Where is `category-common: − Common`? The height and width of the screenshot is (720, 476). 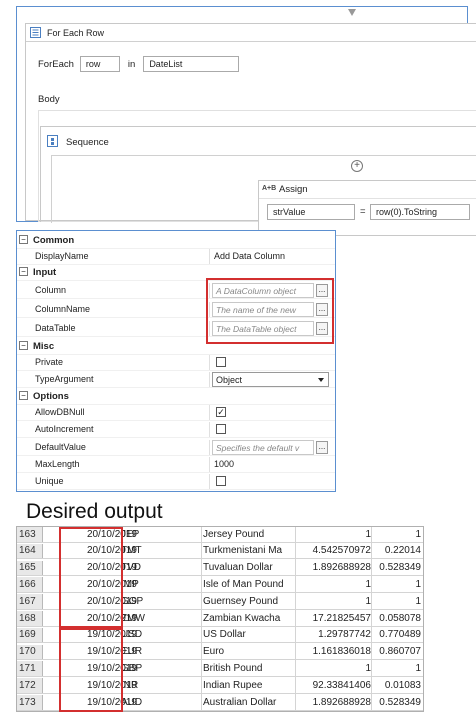
category-common: − Common is located at coordinates (176, 241).